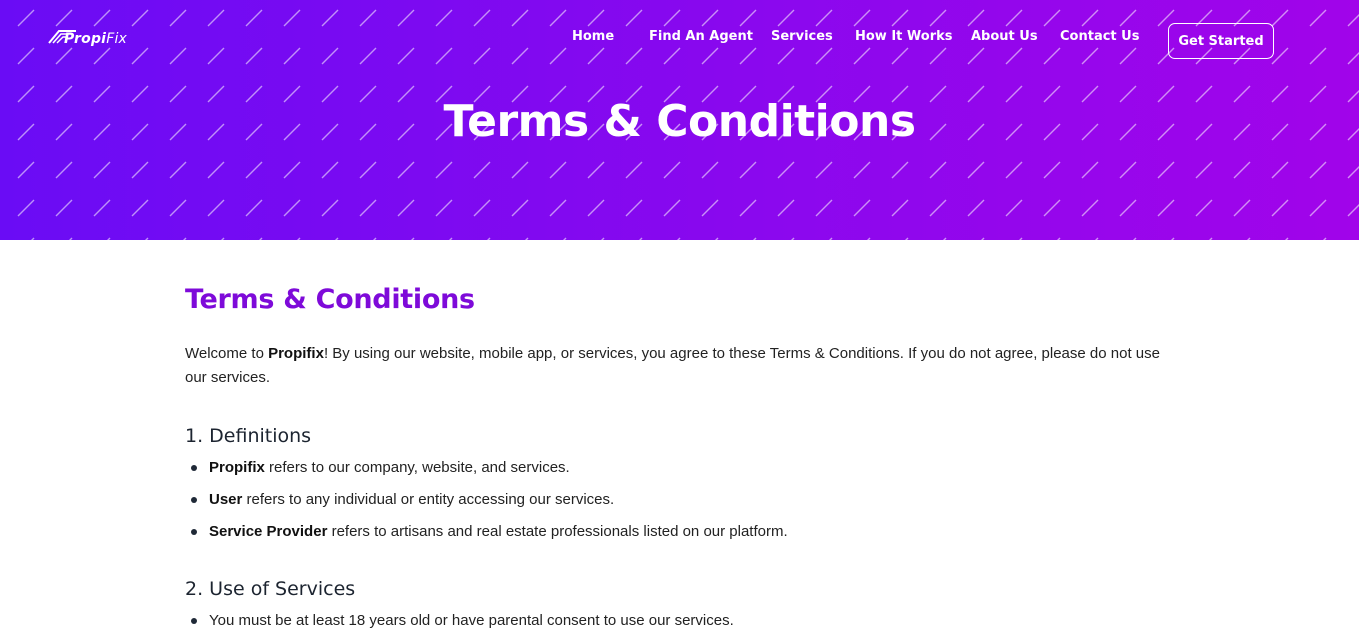 The height and width of the screenshot is (642, 1359). Describe the element at coordinates (248, 436) in the screenshot. I see `section-title-definitions: 1. Definitions` at that location.